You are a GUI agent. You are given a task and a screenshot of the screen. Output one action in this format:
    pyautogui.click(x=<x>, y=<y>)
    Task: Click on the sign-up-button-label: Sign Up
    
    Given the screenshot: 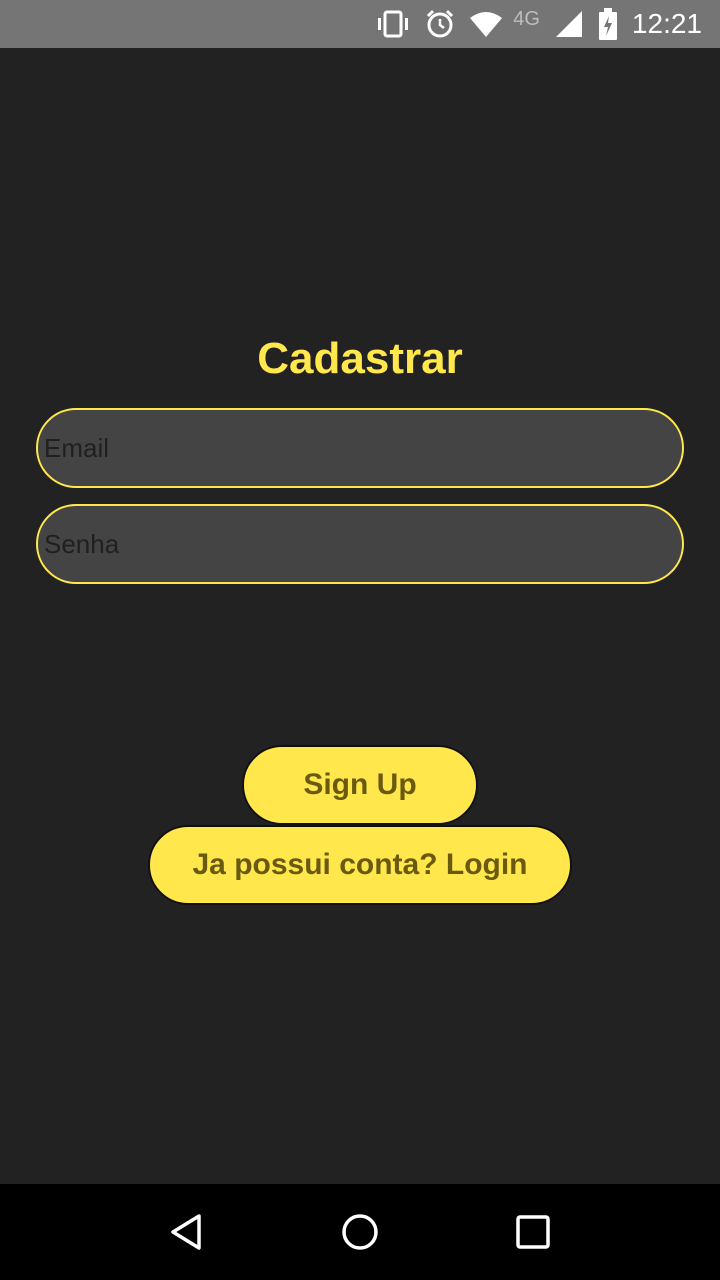 What is the action you would take?
    pyautogui.click(x=360, y=784)
    